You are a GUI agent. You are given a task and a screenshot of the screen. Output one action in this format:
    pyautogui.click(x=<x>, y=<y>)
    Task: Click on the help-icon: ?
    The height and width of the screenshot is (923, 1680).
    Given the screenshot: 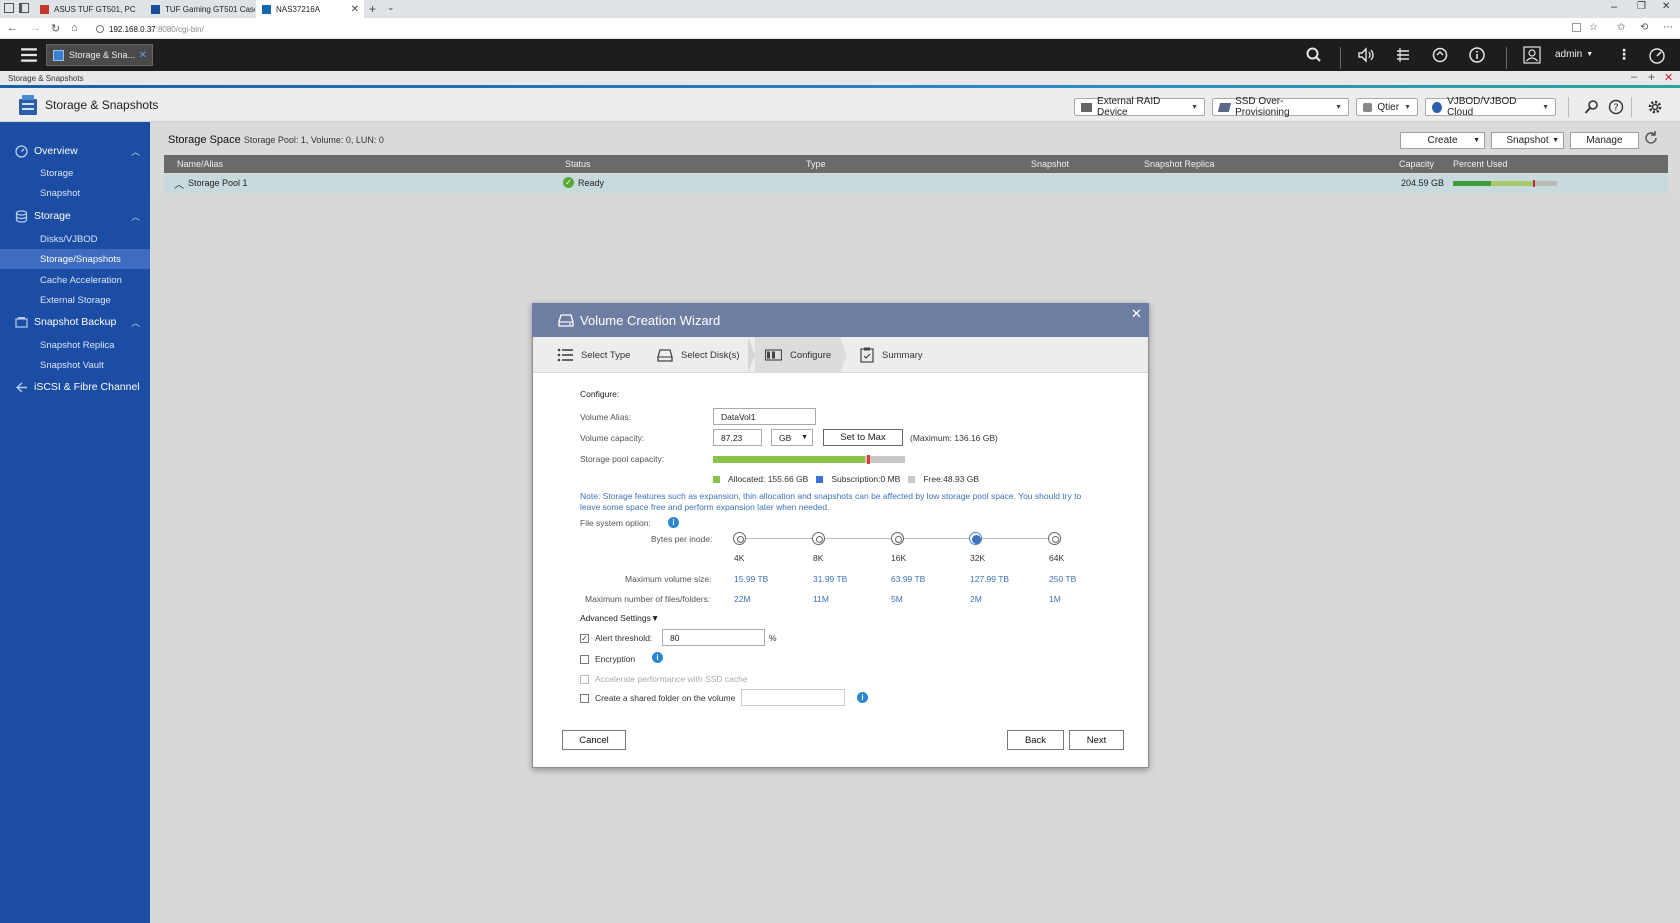 What is the action you would take?
    pyautogui.click(x=1616, y=107)
    